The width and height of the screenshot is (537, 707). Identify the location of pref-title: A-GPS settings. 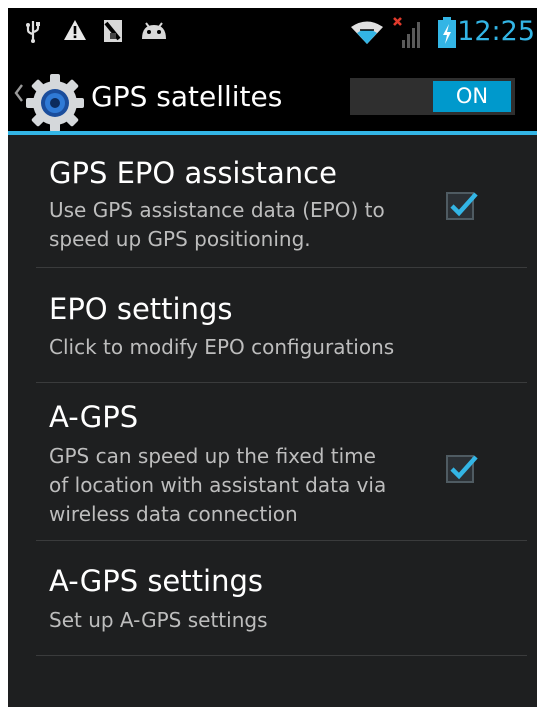
(156, 581).